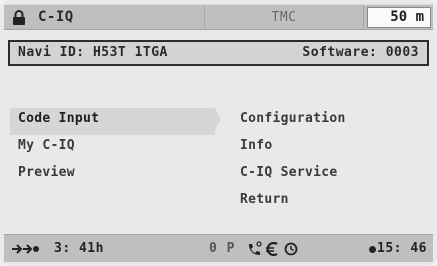 Image resolution: width=437 pixels, height=266 pixels. Describe the element at coordinates (399, 17) in the screenshot. I see `map-scale: 50 m` at that location.